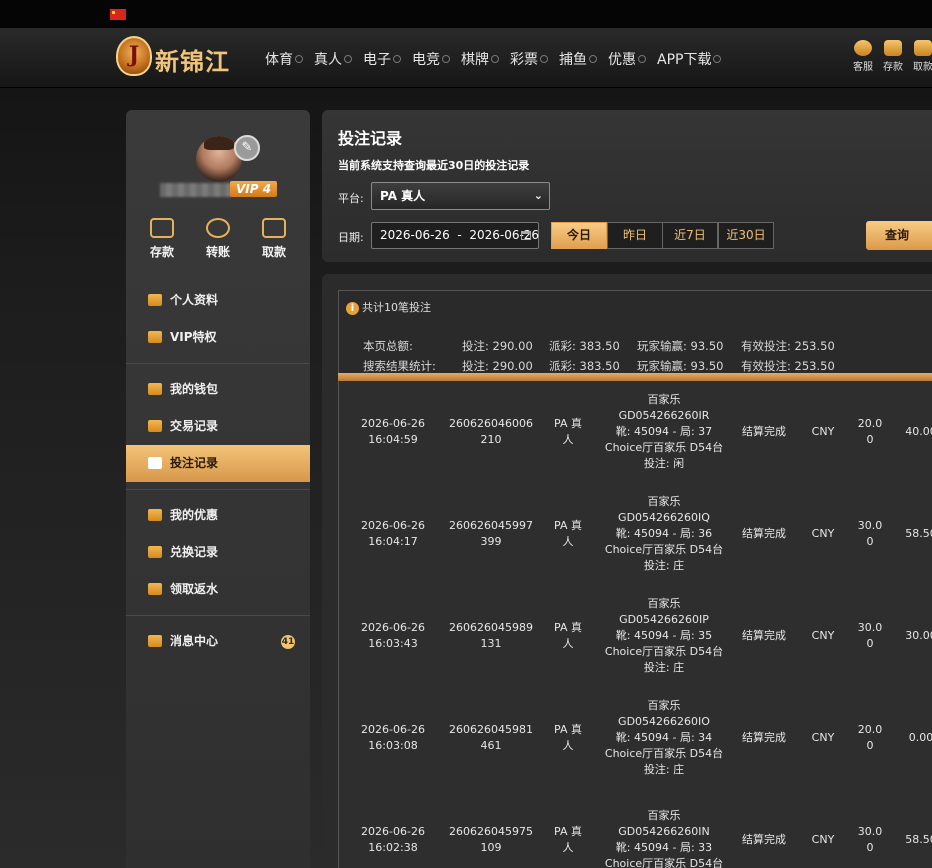 This screenshot has width=932, height=868. Describe the element at coordinates (579, 235) in the screenshot. I see `quick-date-button: 今日` at that location.